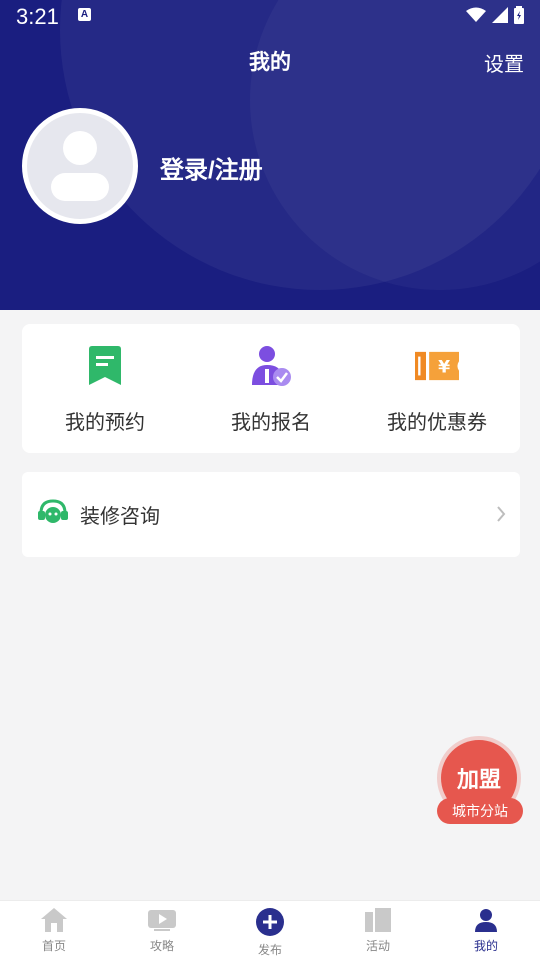 The image size is (540, 960). I want to click on status-icons, so click(495, 15).